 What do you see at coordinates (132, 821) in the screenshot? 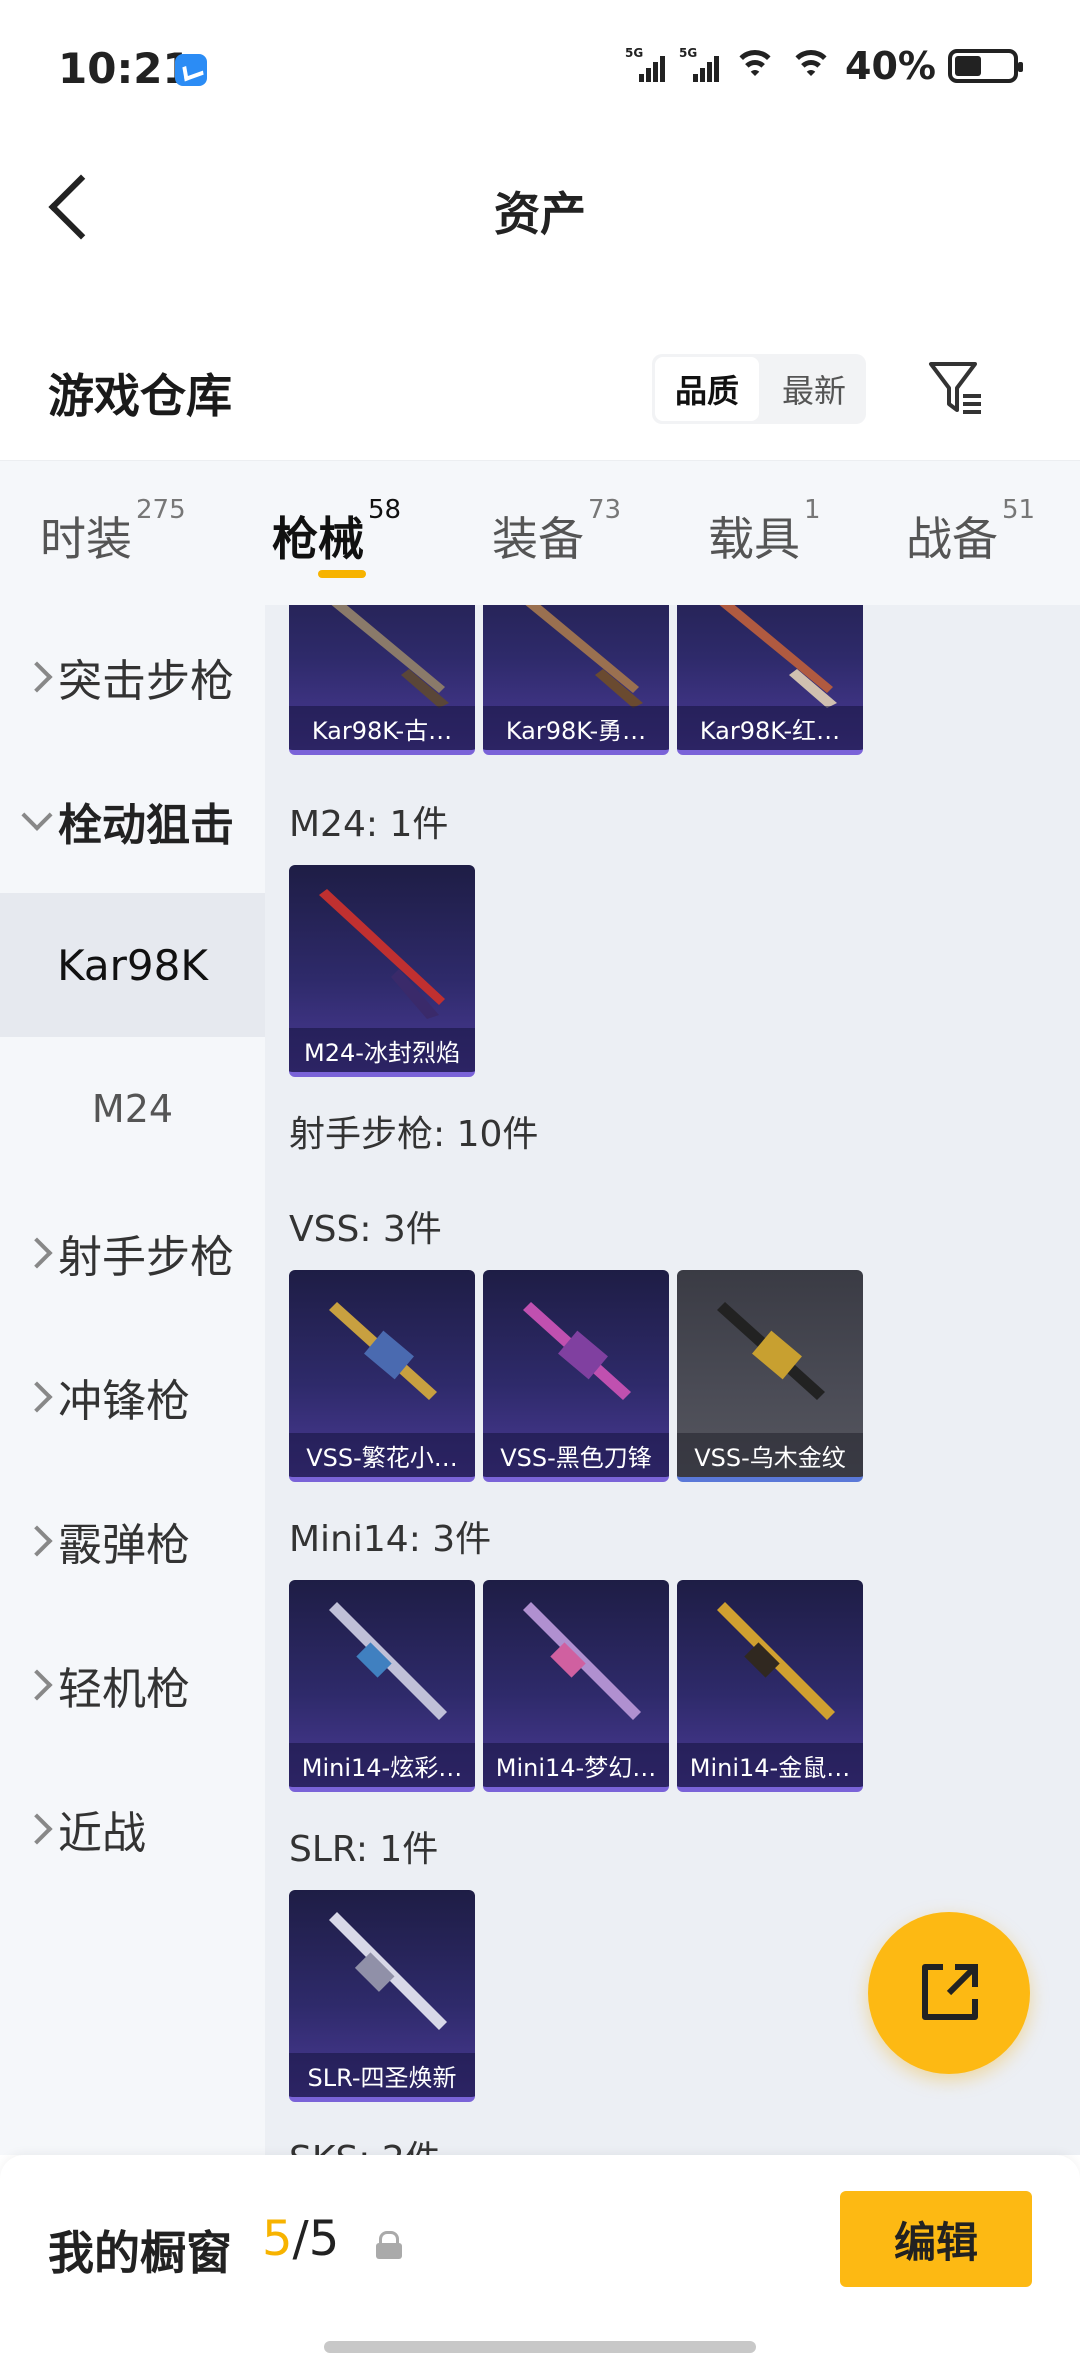
I see `sidebar-item-bolt-sniper: 栓动狙击` at bounding box center [132, 821].